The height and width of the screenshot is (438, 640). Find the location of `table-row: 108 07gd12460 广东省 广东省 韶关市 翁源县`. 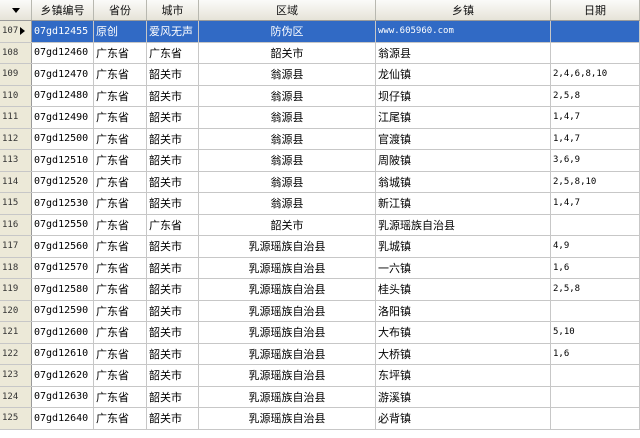

table-row: 108 07gd12460 广东省 广东省 韶关市 翁源县 is located at coordinates (320, 53).